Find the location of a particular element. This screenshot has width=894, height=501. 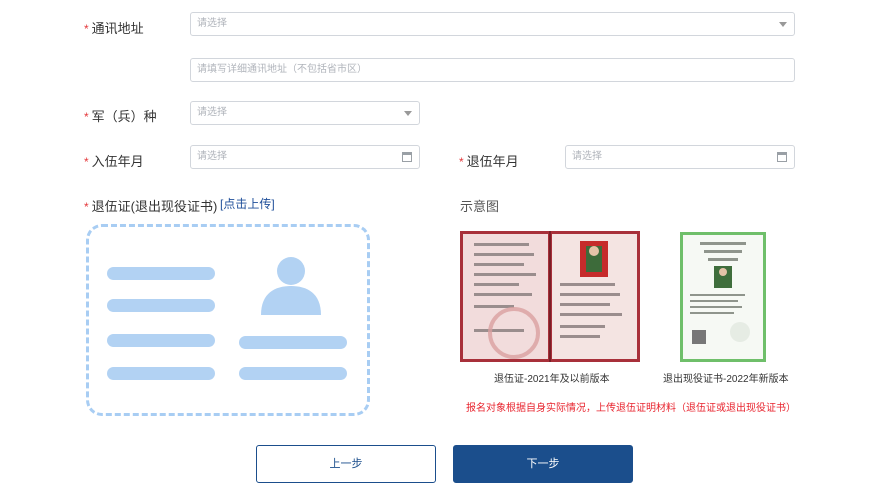

certificate-upload-area is located at coordinates (228, 320).